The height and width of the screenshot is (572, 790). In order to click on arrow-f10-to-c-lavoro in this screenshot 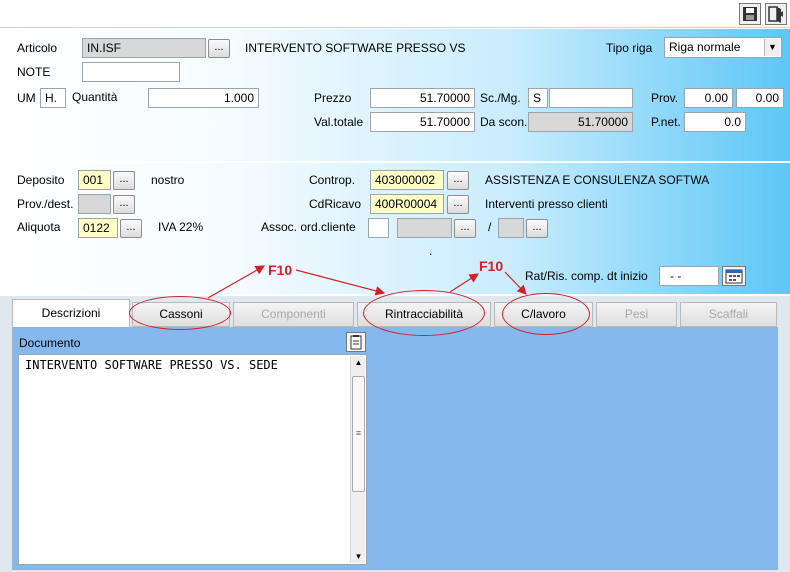, I will do `click(515, 283)`.